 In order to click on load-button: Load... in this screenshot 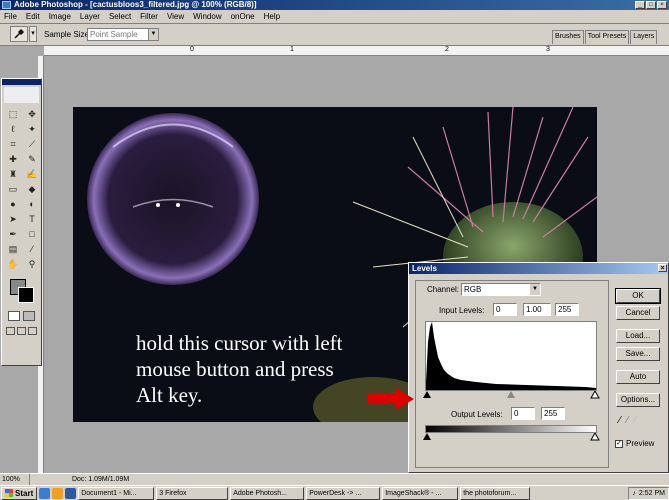, I will do `click(638, 336)`.